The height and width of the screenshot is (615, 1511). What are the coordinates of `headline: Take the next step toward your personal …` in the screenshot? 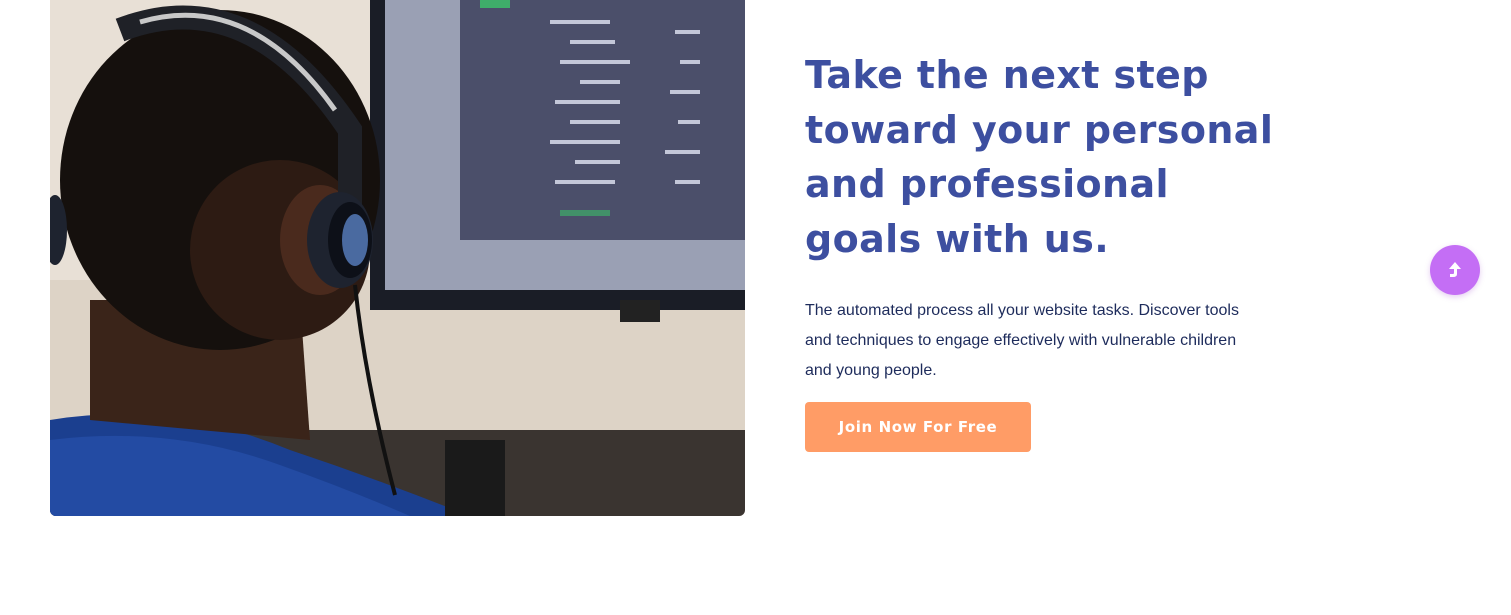 It's located at (1039, 157).